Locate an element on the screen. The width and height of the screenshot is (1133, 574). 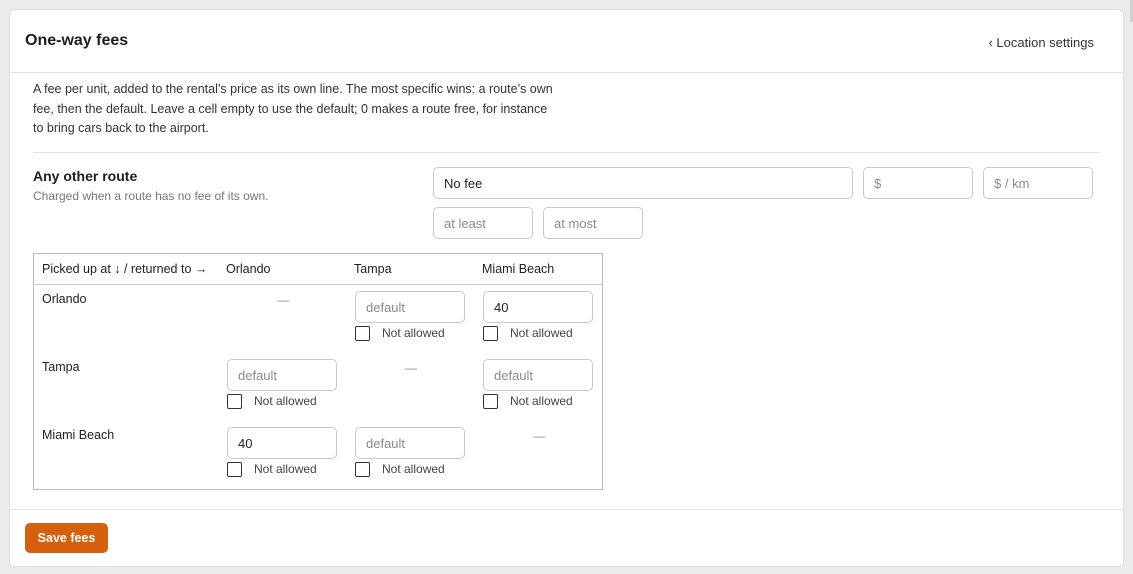
fee-input-miami-beach-orlando is located at coordinates (282, 443).